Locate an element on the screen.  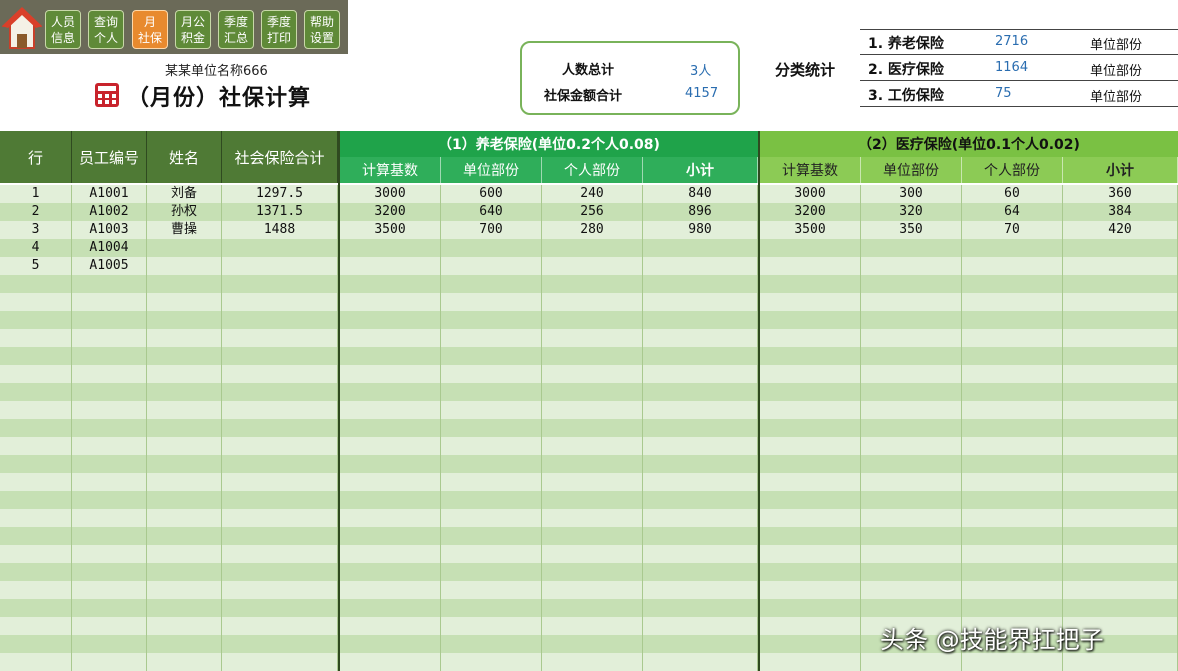
nav-button: 月公 积金 is located at coordinates (193, 29).